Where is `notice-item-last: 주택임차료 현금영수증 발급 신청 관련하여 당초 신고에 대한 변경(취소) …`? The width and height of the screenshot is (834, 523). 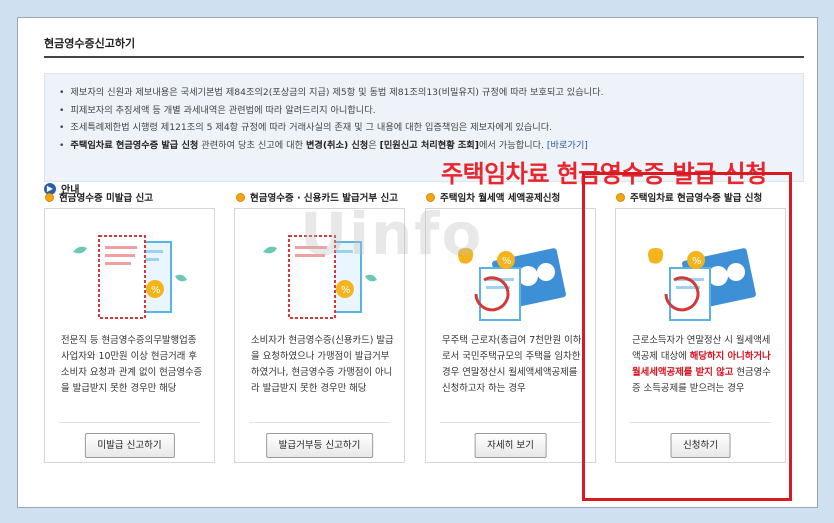 notice-item-last: 주택임차료 현금영수증 발급 신청 관련하여 당초 신고에 대한 변경(취소) … is located at coordinates (431, 146).